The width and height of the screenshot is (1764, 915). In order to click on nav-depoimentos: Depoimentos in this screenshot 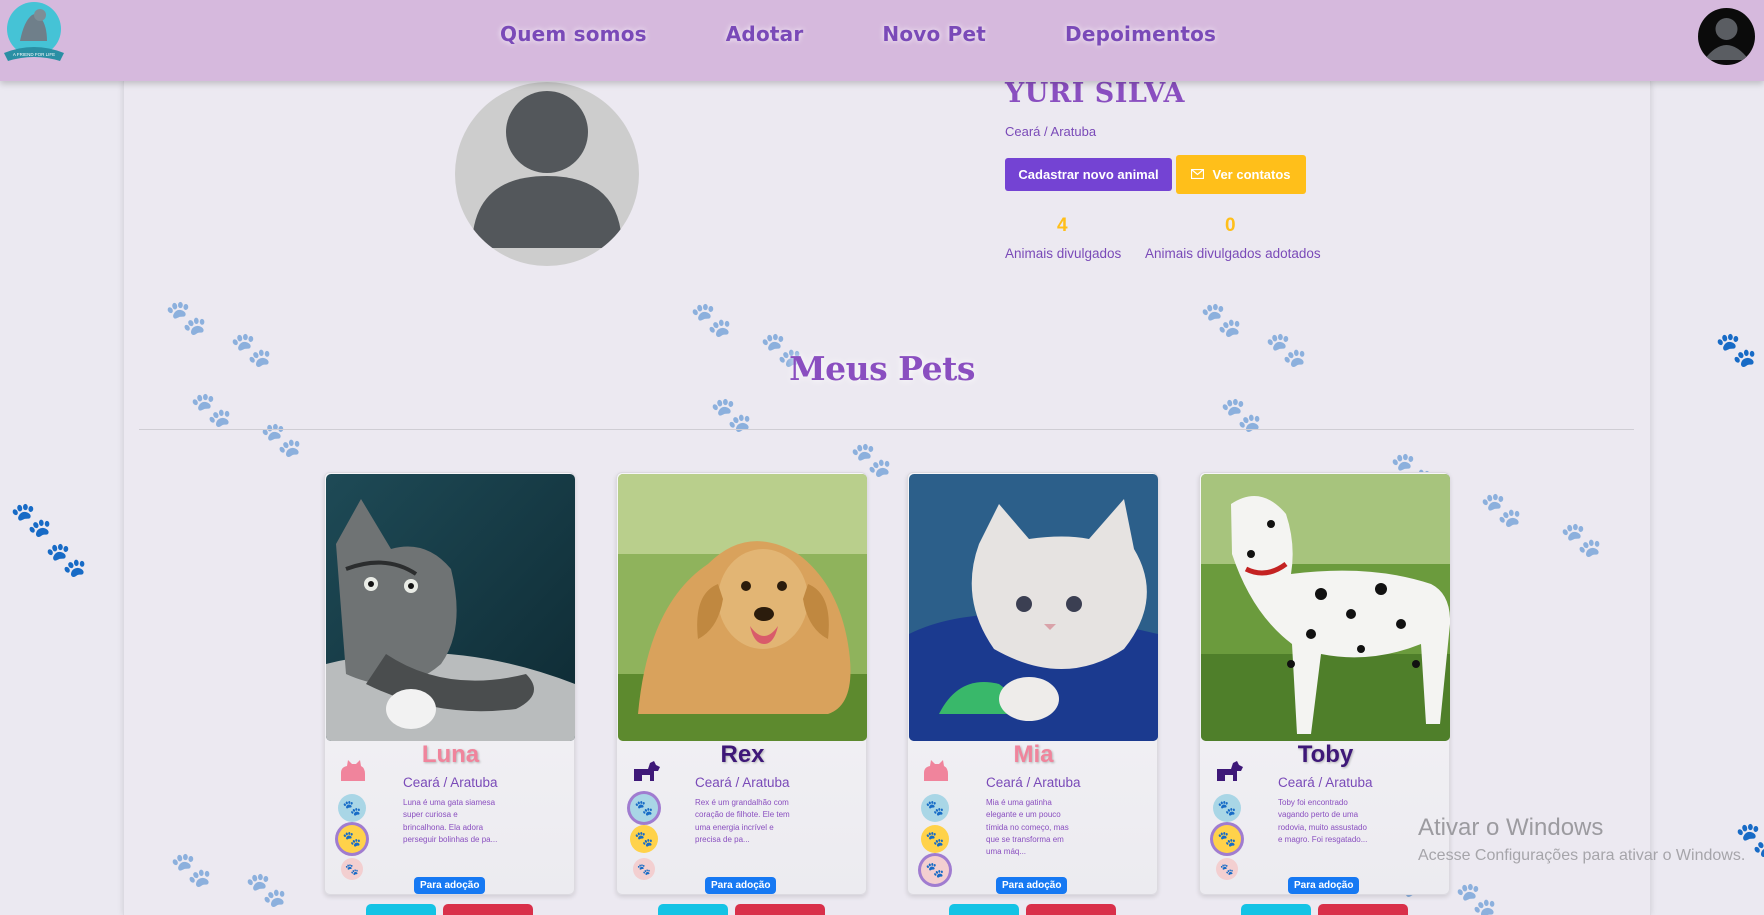, I will do `click(1140, 34)`.